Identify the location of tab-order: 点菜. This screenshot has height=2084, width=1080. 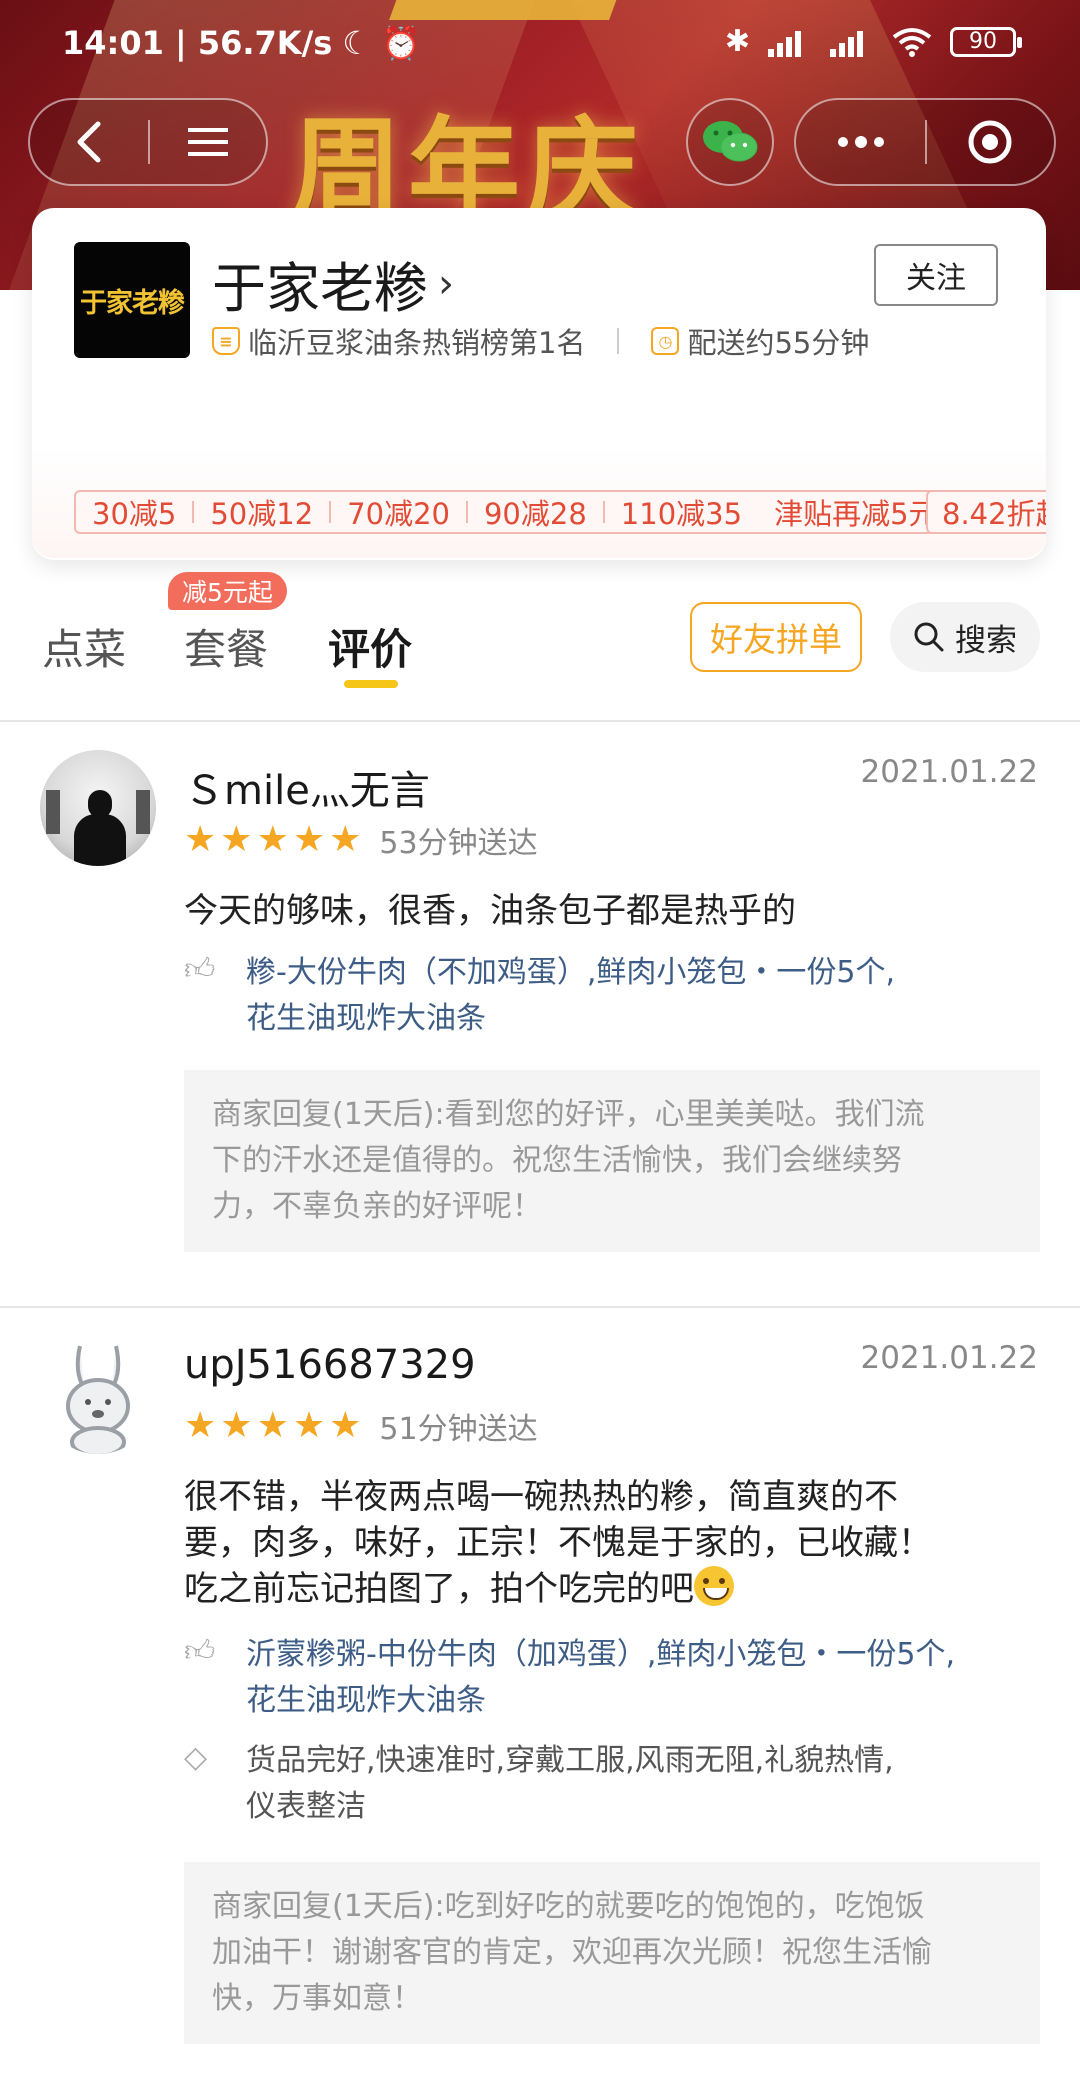
(84, 646).